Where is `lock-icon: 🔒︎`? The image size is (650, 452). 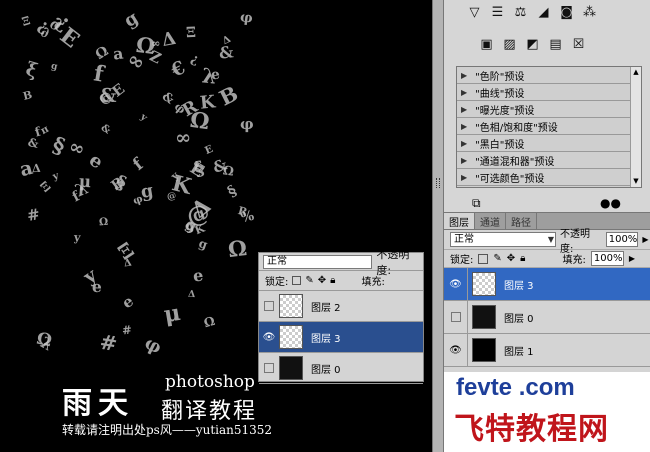 lock-icon: 🔒︎ is located at coordinates (333, 280).